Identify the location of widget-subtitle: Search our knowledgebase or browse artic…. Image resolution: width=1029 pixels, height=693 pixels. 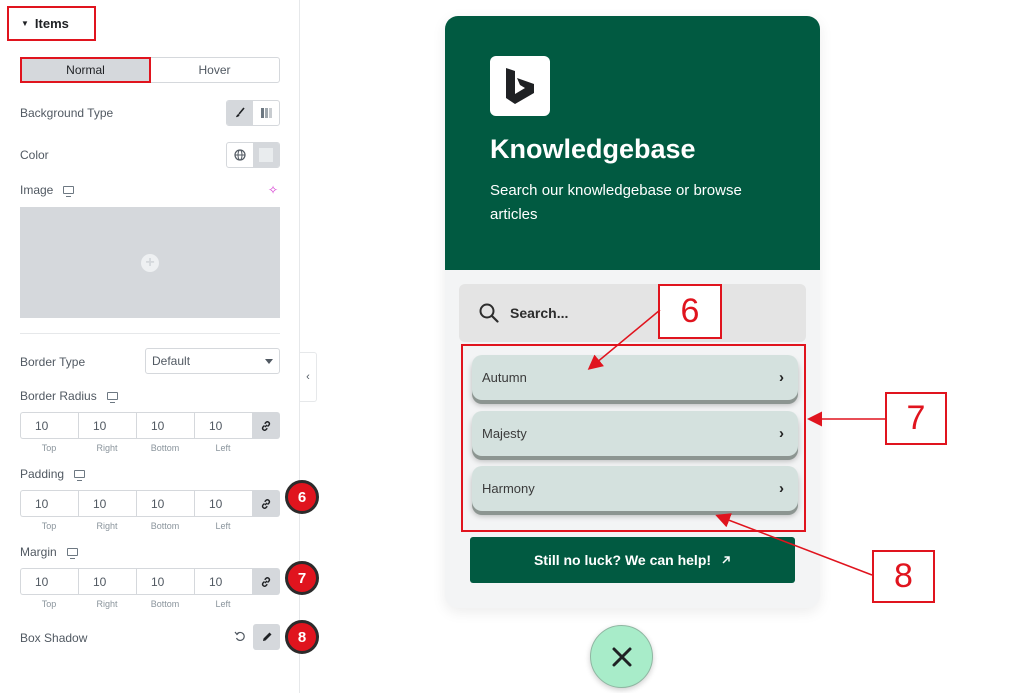
(616, 202).